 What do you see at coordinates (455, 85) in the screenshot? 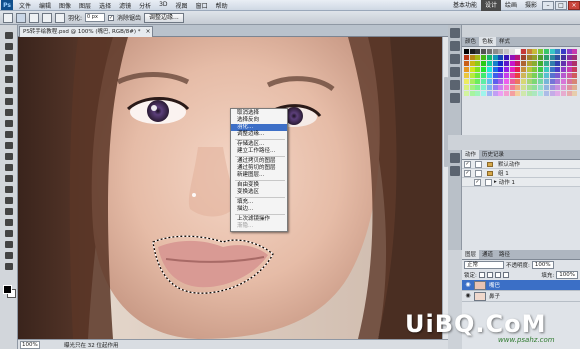
I see `paragraph-icon` at bounding box center [455, 85].